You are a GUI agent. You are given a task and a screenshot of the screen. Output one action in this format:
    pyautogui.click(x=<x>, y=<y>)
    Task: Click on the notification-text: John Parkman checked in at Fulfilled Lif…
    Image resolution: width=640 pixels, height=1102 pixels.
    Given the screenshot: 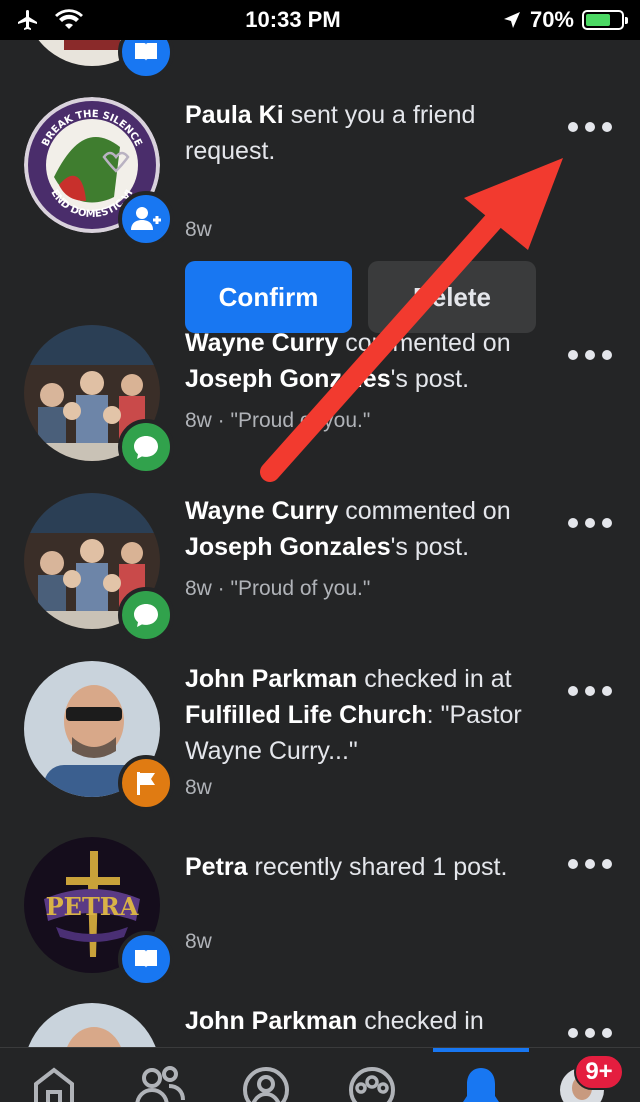 What is the action you would take?
    pyautogui.click(x=365, y=715)
    